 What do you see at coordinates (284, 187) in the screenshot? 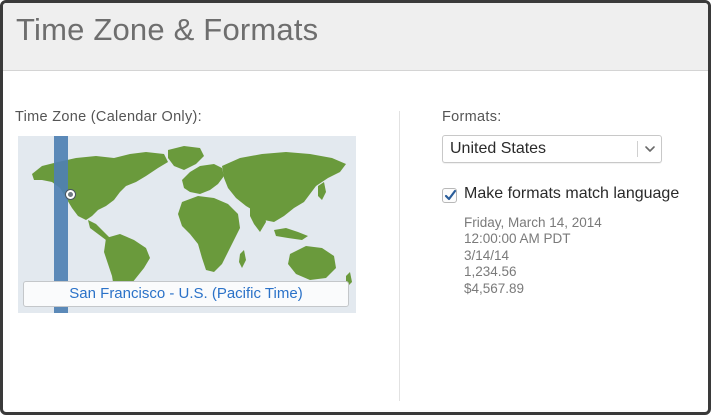
I see `continent-asia` at bounding box center [284, 187].